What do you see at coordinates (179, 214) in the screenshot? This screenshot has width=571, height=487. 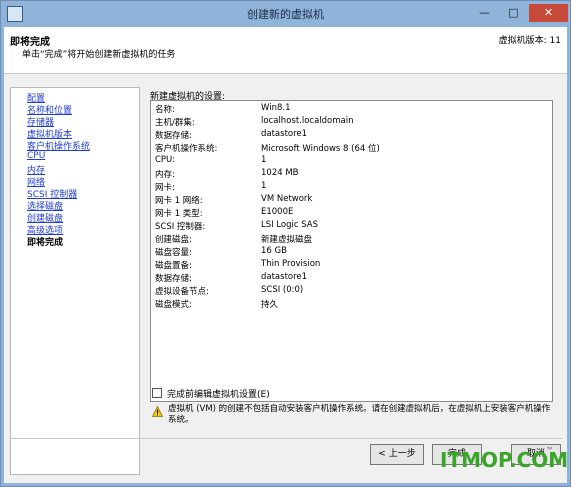 I see `settings-key: 网卡 1 类型:` at bounding box center [179, 214].